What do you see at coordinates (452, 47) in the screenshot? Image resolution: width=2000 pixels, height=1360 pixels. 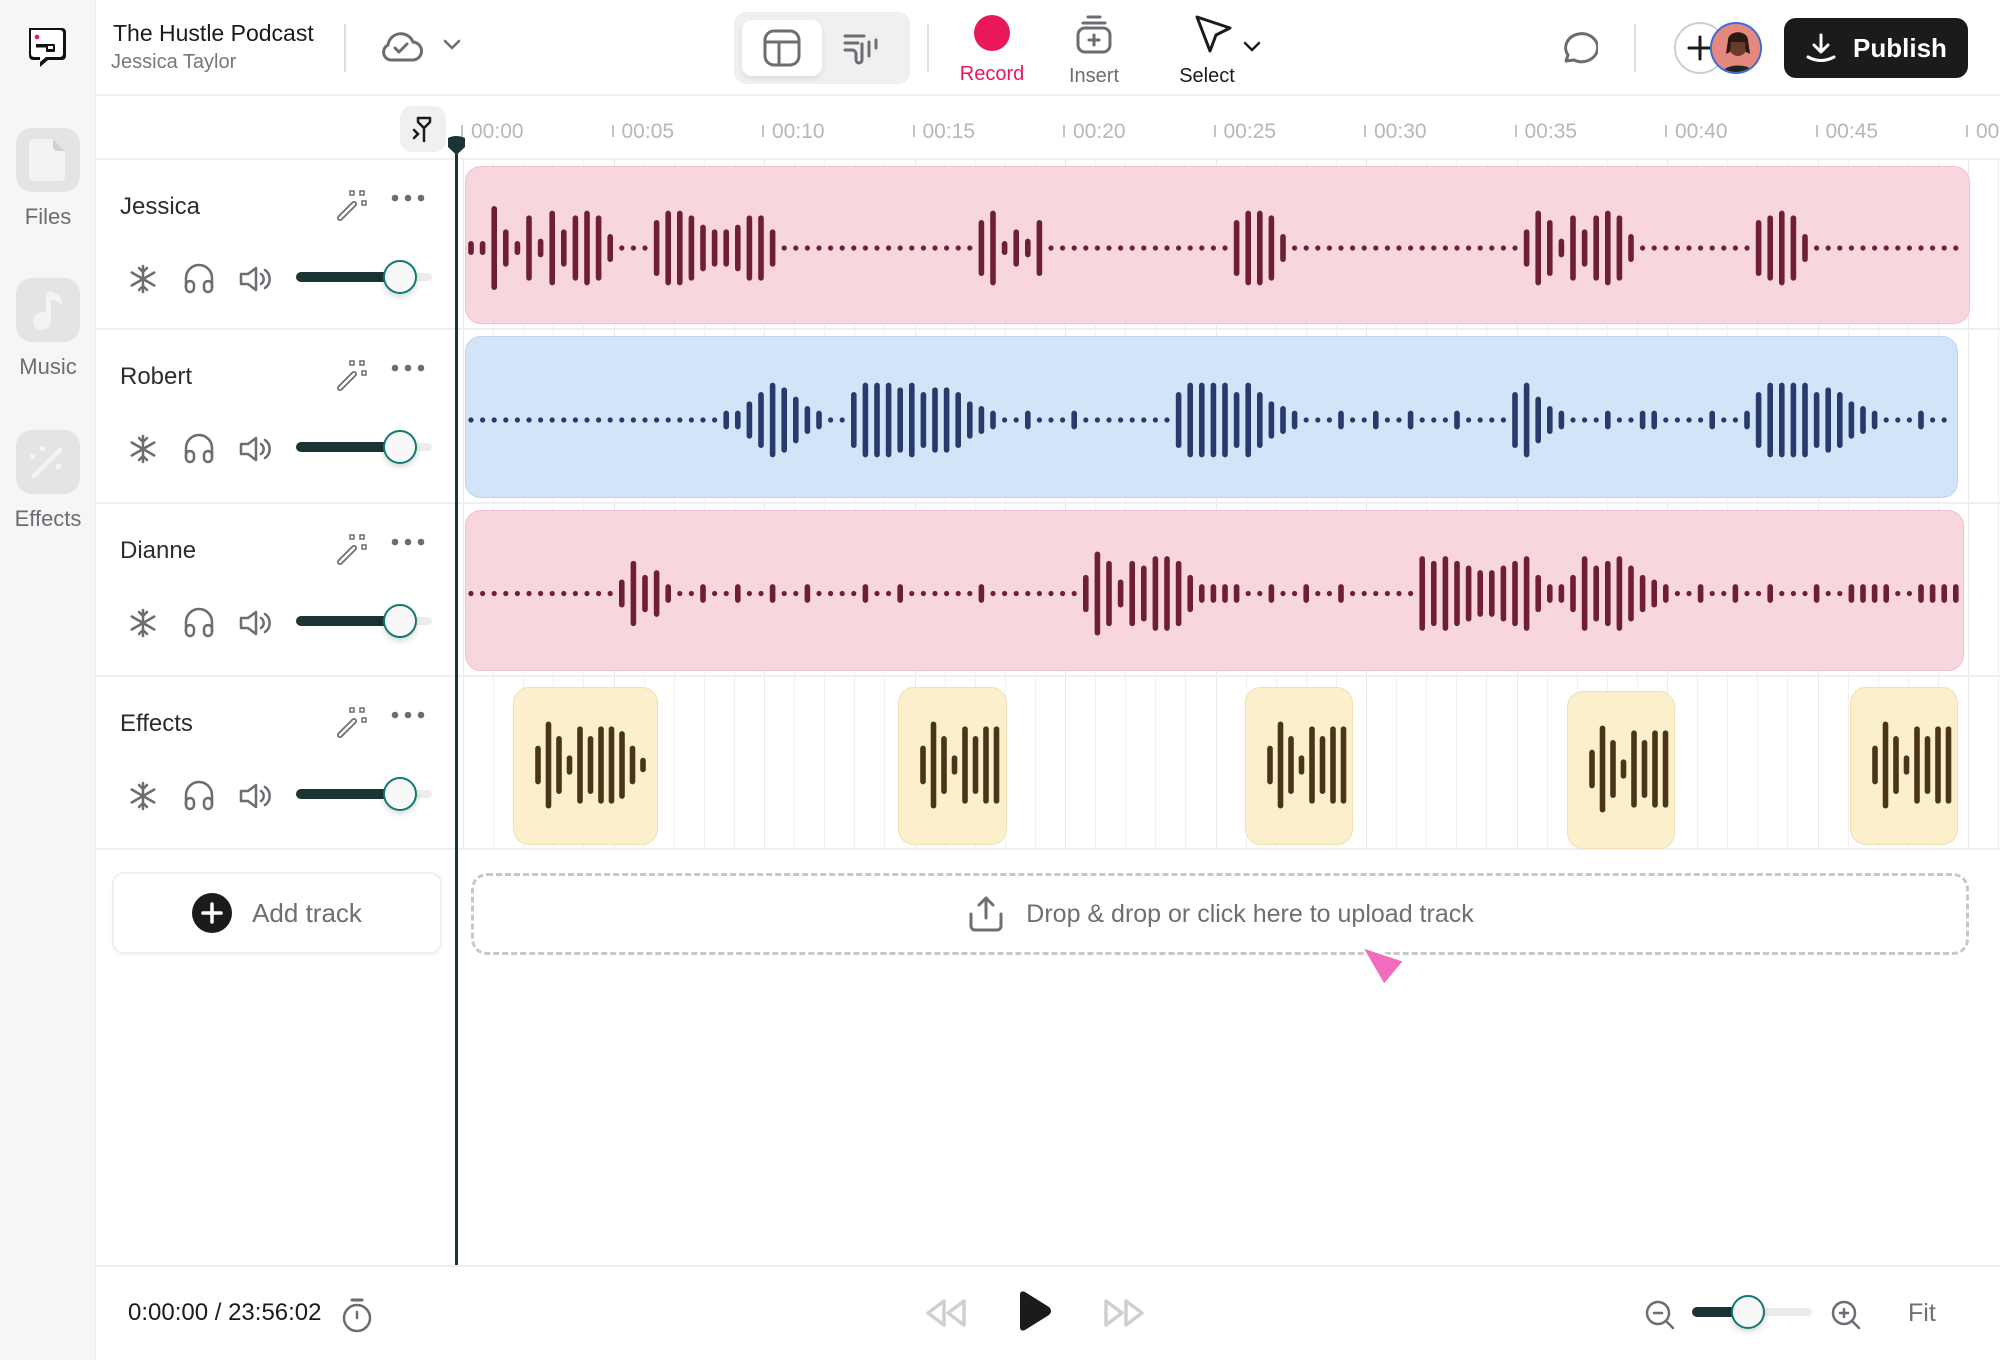 I see `cloud-menu-chevron` at bounding box center [452, 47].